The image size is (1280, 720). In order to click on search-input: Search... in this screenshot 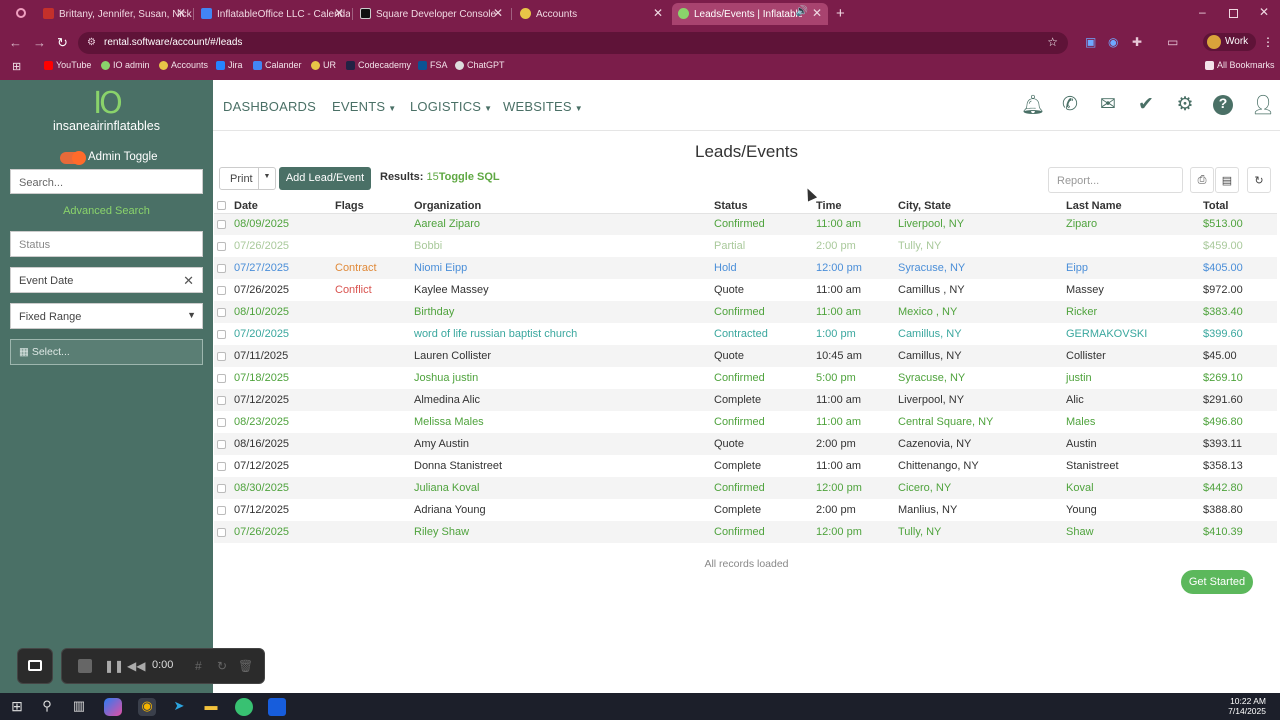, I will do `click(106, 181)`.